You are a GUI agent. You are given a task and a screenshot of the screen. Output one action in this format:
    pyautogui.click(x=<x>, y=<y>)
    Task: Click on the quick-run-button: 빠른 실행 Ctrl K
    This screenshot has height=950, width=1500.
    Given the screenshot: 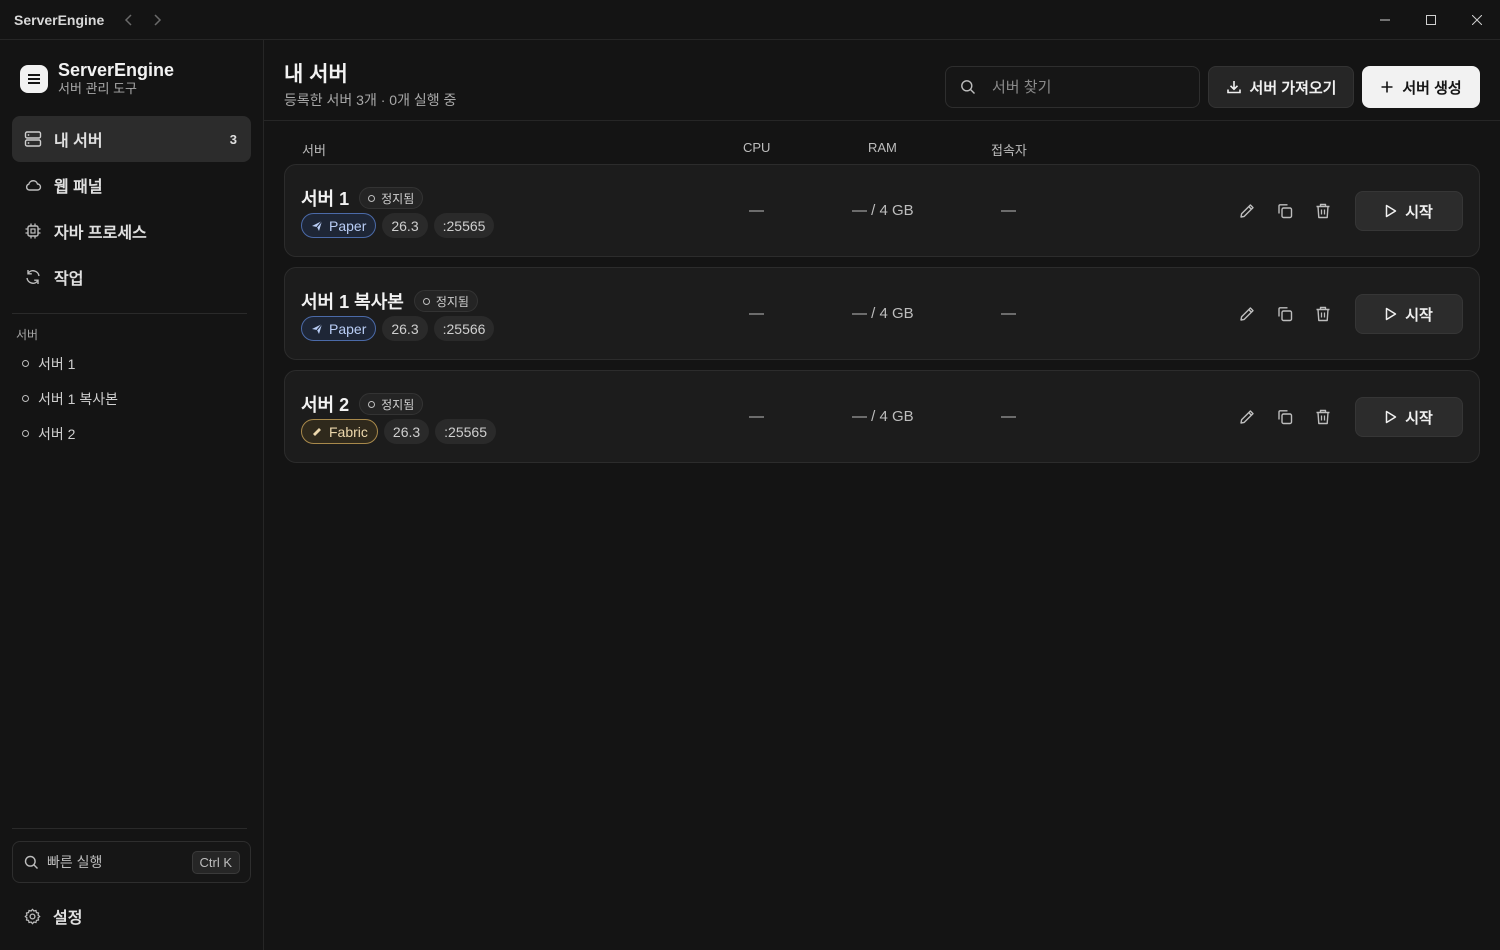 What is the action you would take?
    pyautogui.click(x=131, y=862)
    